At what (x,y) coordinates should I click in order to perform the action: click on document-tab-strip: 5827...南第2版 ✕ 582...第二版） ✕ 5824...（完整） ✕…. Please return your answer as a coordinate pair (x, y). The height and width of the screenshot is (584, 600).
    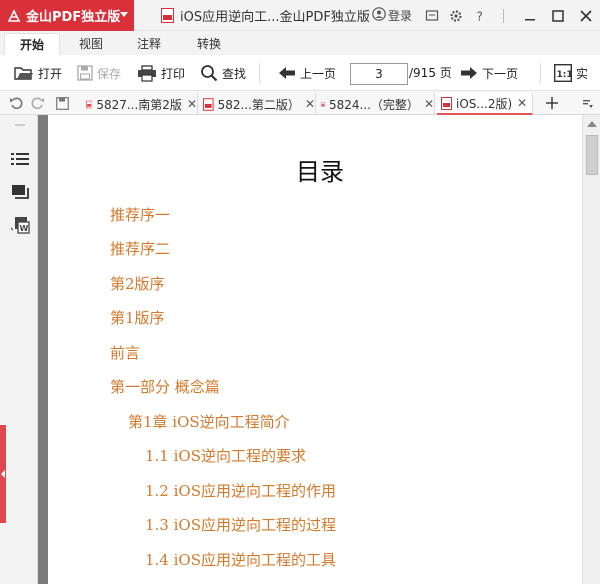
    Looking at the image, I should click on (300, 103).